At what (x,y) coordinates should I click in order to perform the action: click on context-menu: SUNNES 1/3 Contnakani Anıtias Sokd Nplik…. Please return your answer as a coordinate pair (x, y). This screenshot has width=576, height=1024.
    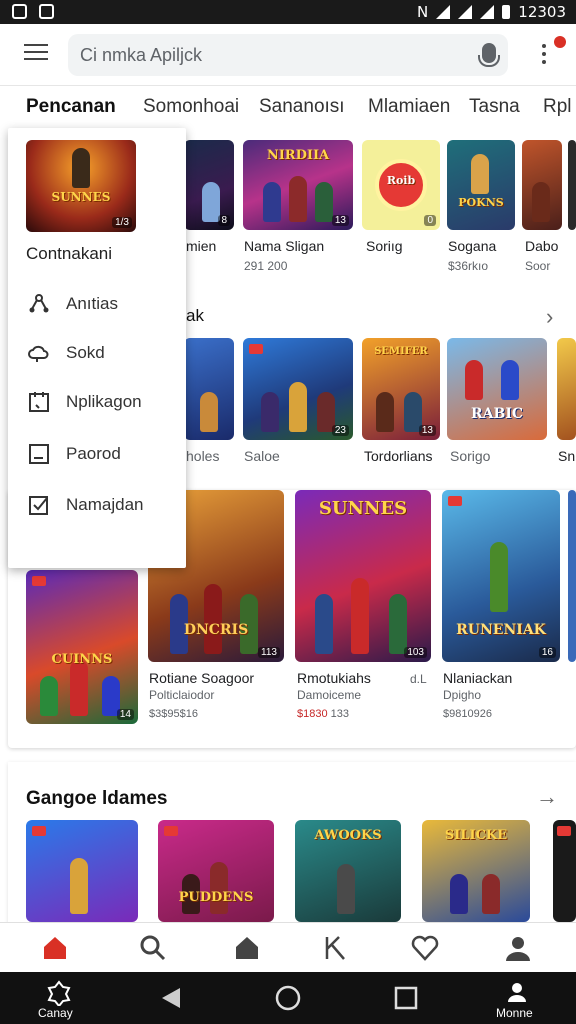
    Looking at the image, I should click on (97, 348).